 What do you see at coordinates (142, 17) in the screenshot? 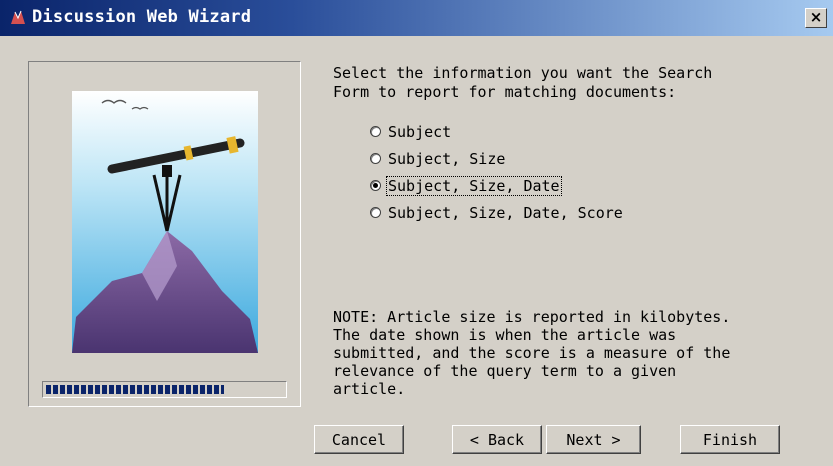
I see `window-title: Discussion Web Wizard` at bounding box center [142, 17].